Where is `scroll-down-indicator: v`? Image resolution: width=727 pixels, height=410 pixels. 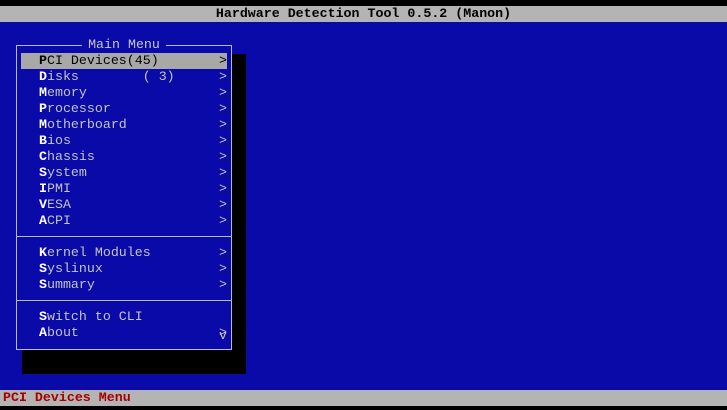
scroll-down-indicator: v is located at coordinates (223, 336).